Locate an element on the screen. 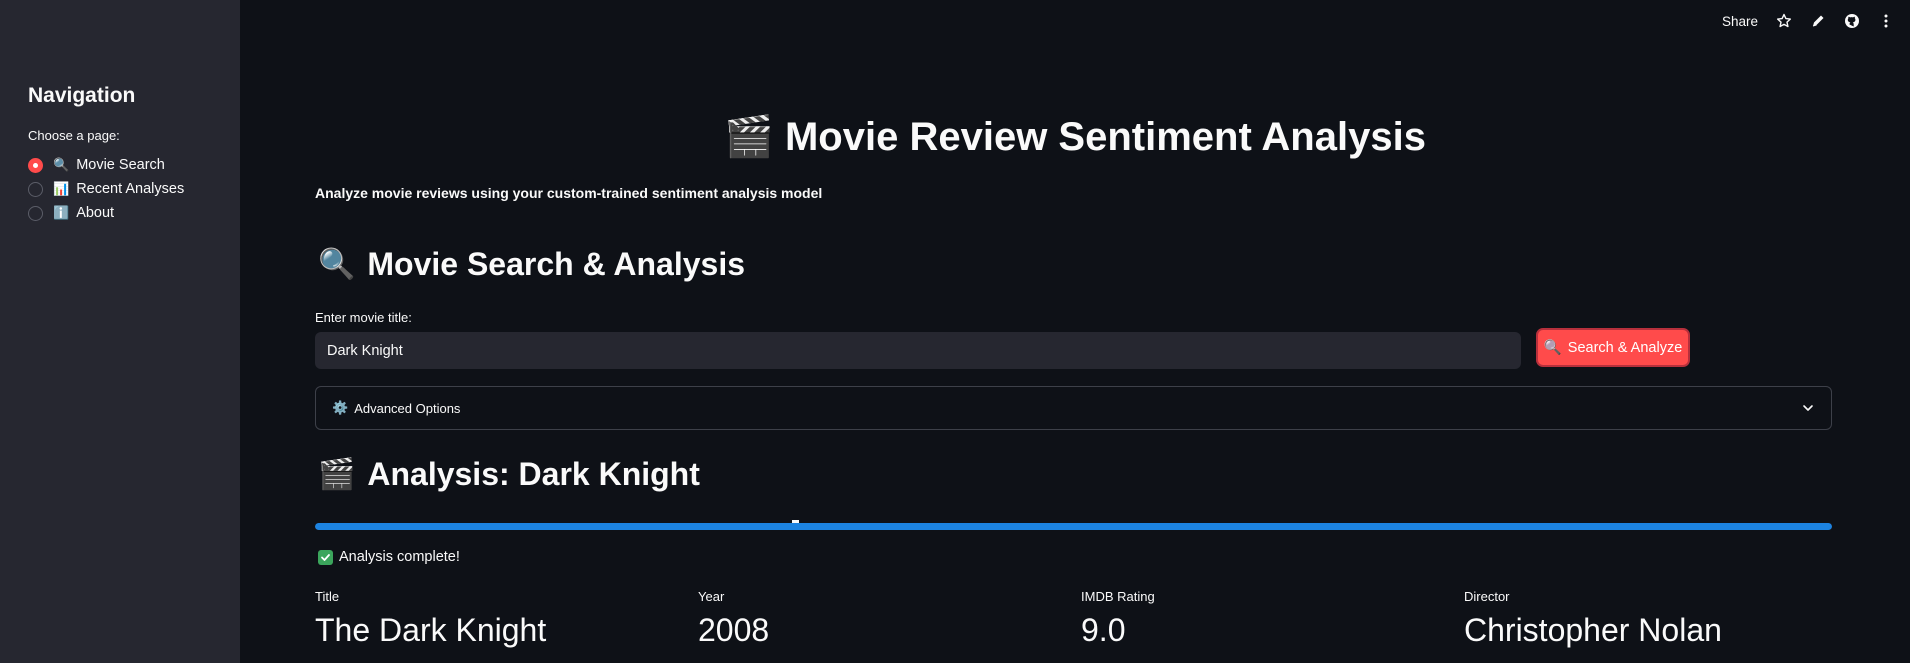 The height and width of the screenshot is (663, 1910). metric-year: Year 2008 is located at coordinates (733, 619).